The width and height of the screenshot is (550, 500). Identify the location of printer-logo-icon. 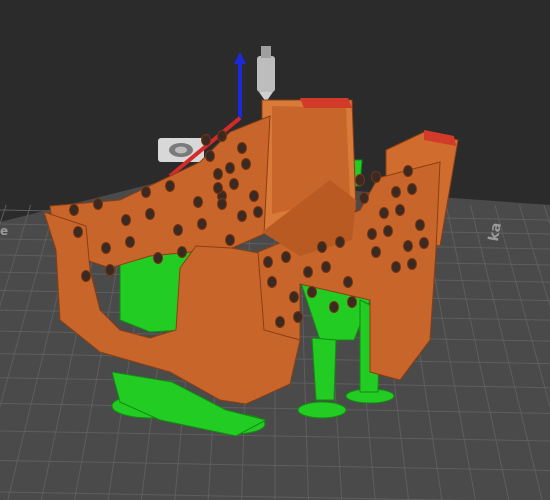
(181, 150).